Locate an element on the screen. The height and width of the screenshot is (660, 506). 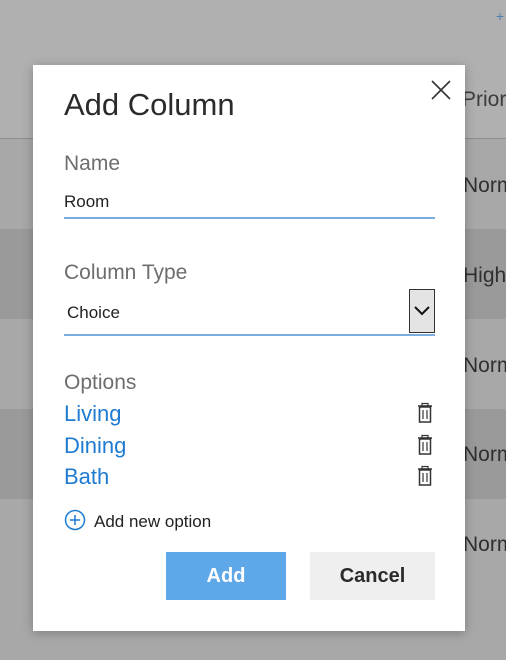
dialog-title: Add Column is located at coordinates (149, 104).